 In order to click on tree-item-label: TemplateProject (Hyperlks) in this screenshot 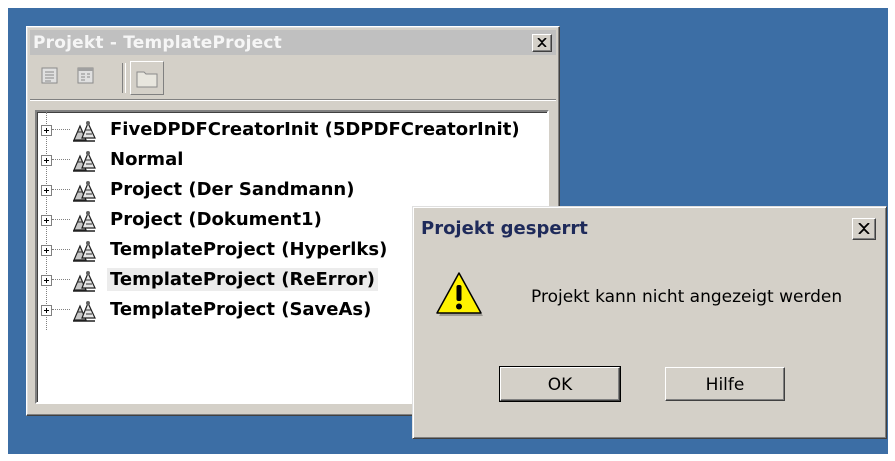, I will do `click(249, 249)`.